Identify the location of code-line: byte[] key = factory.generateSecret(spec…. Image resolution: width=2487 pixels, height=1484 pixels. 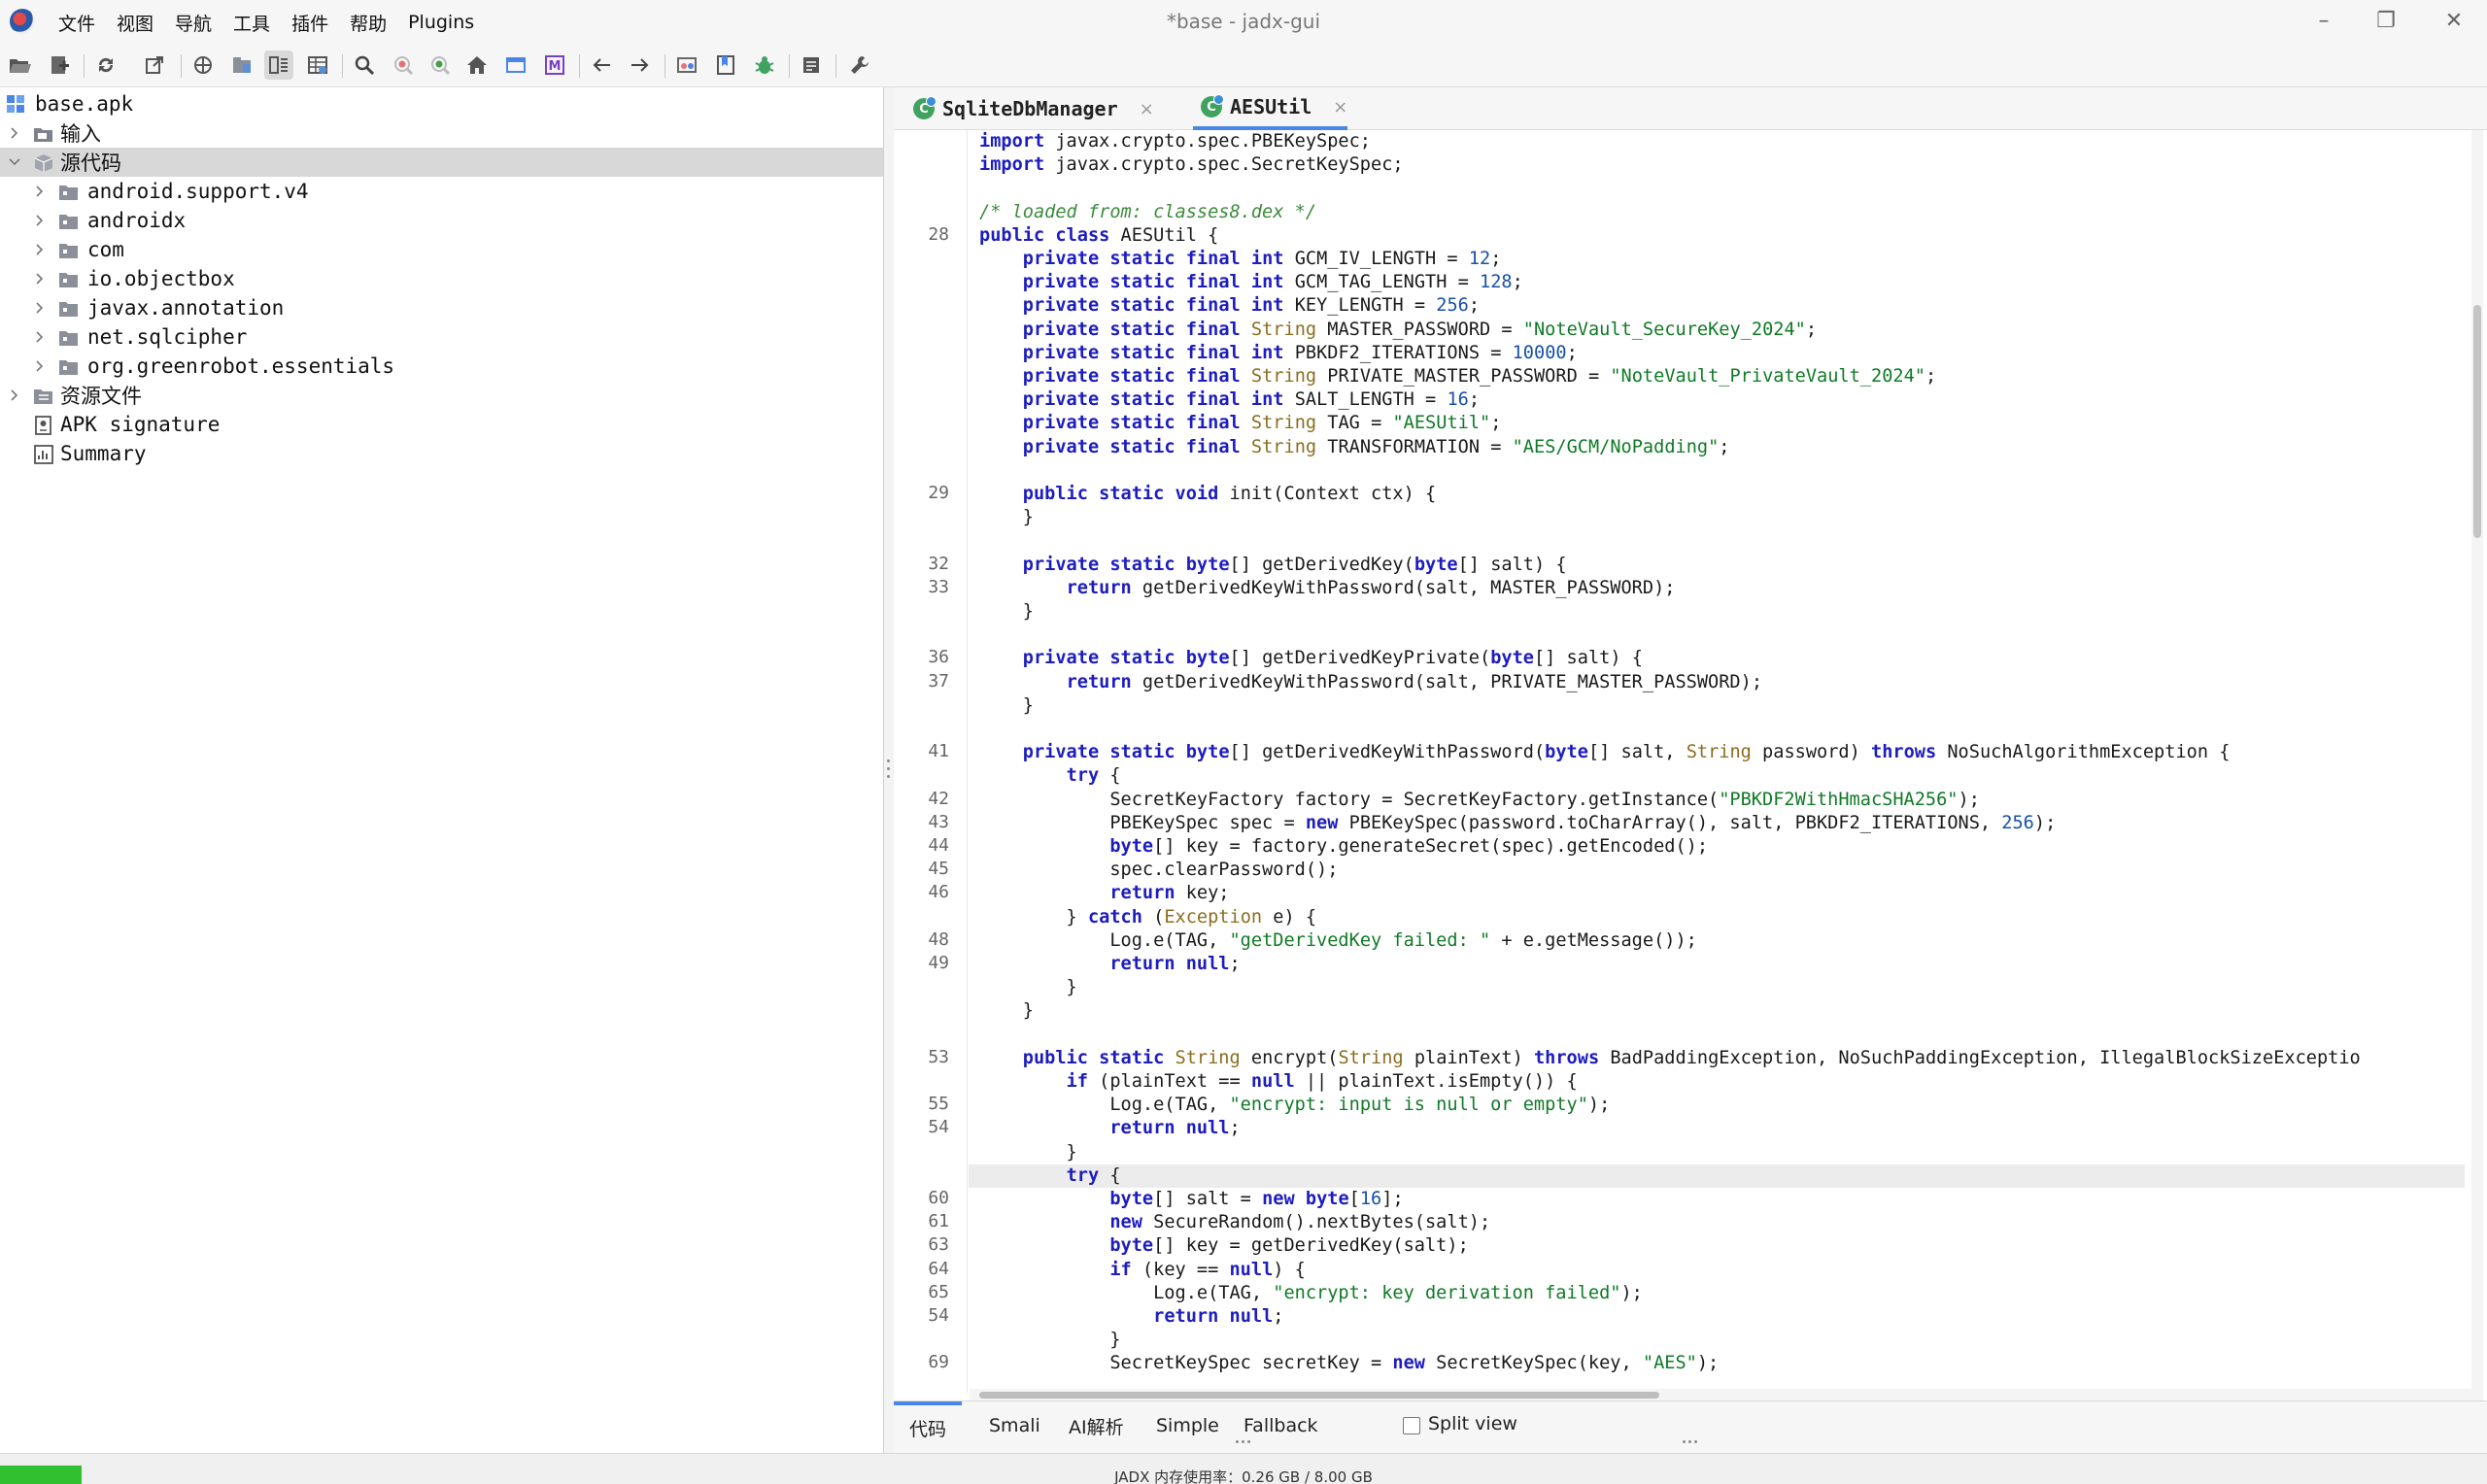
(1343, 847).